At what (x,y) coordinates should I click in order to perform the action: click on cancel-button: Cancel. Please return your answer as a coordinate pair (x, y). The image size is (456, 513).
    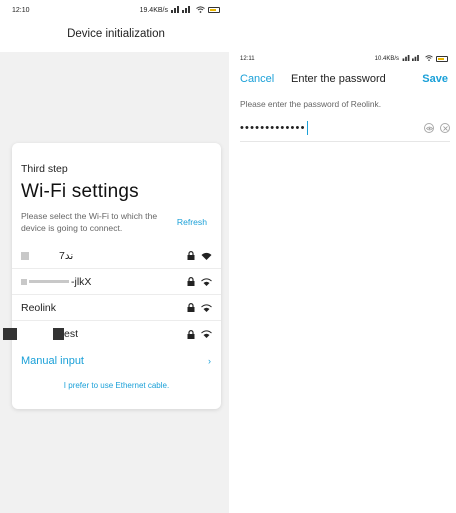
    Looking at the image, I should click on (257, 79).